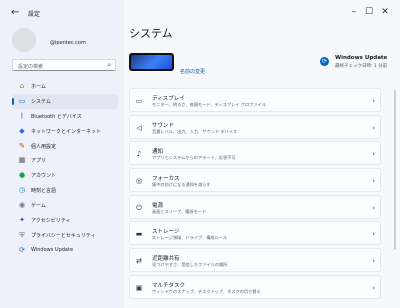  What do you see at coordinates (190, 265) in the screenshot?
I see `card-description: 見つけやすさ、受信したファイルの場所` at bounding box center [190, 265].